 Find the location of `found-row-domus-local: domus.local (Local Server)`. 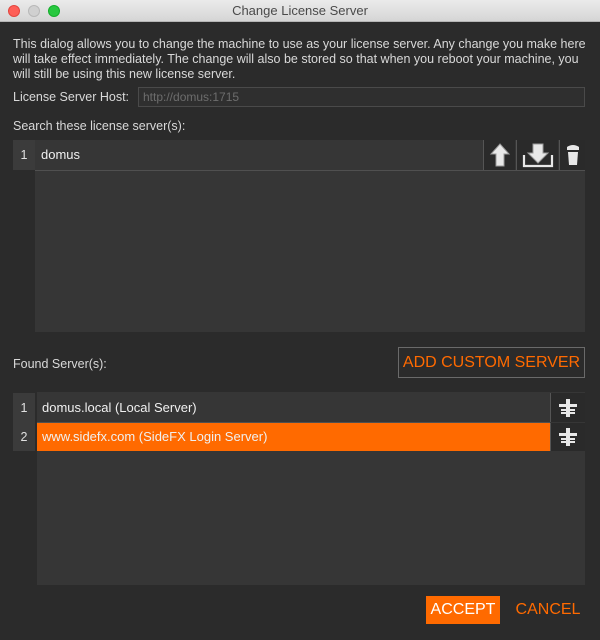

found-row-domus-local: domus.local (Local Server) is located at coordinates (292, 408).